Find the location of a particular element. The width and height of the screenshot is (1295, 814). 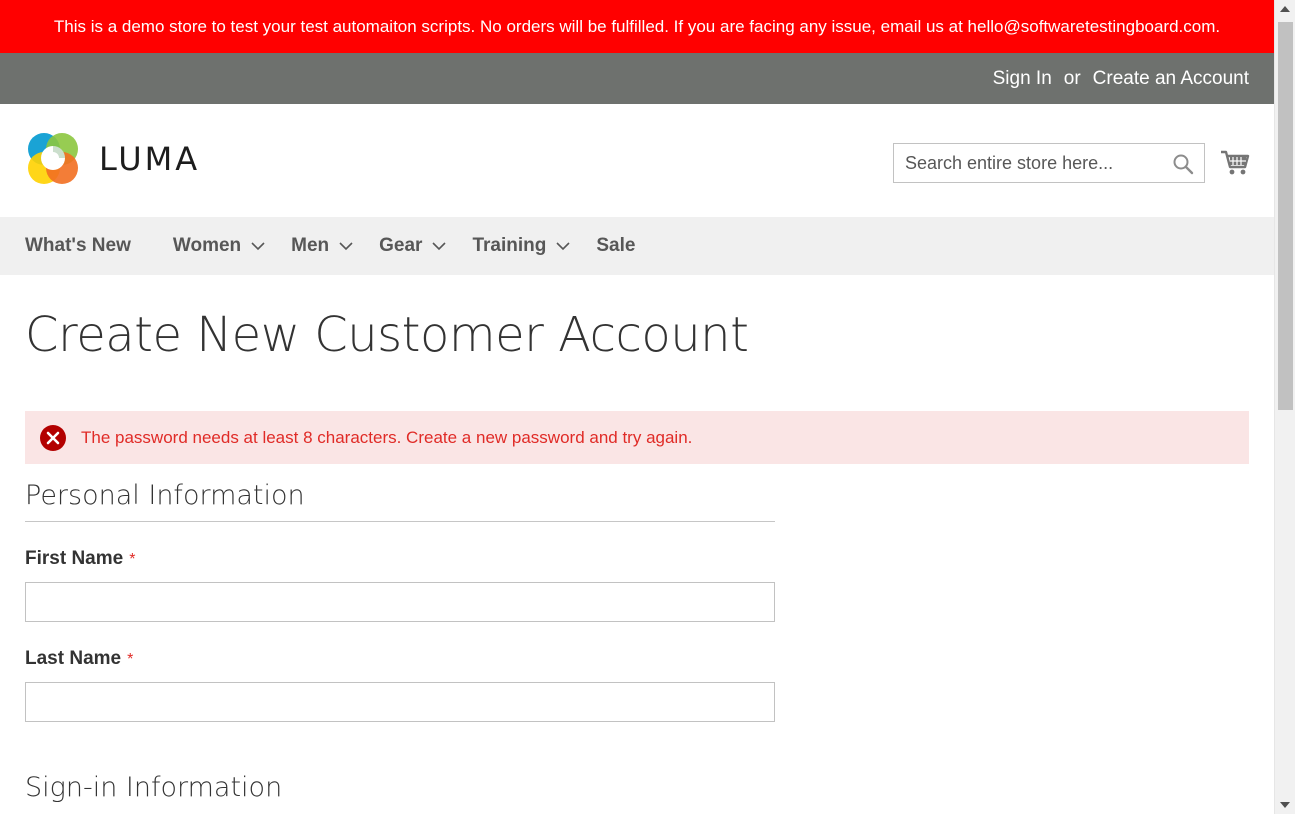

or-separator: or is located at coordinates (1072, 78).